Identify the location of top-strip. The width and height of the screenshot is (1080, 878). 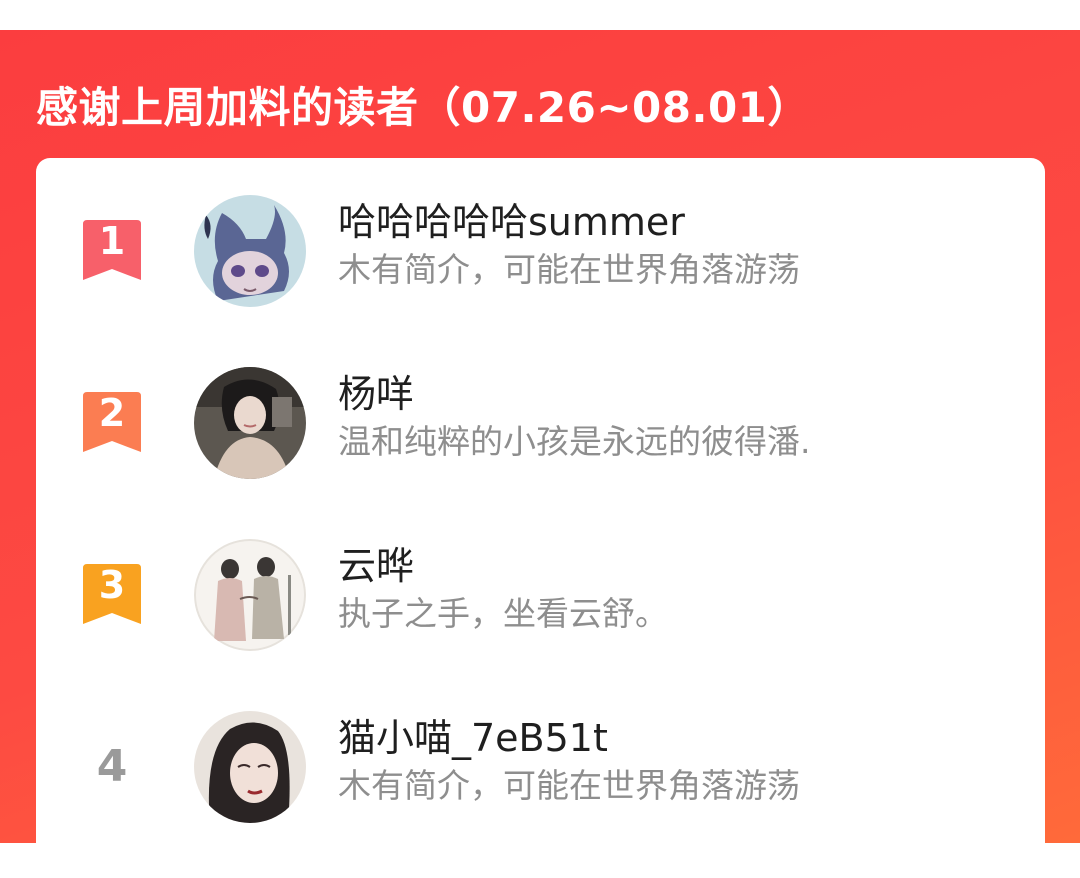
(540, 15).